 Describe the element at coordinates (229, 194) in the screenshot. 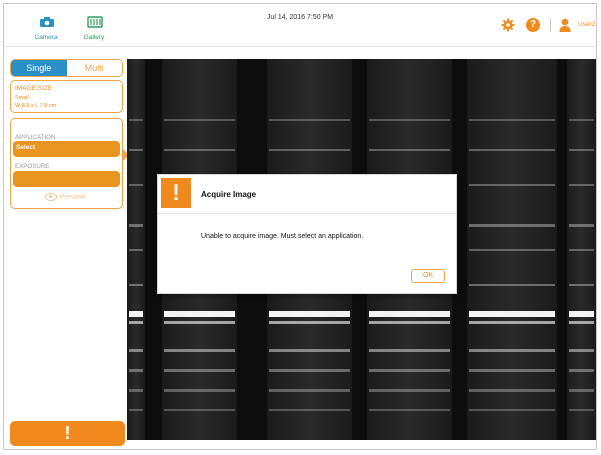

I see `dialog-title: Acquire Image` at that location.